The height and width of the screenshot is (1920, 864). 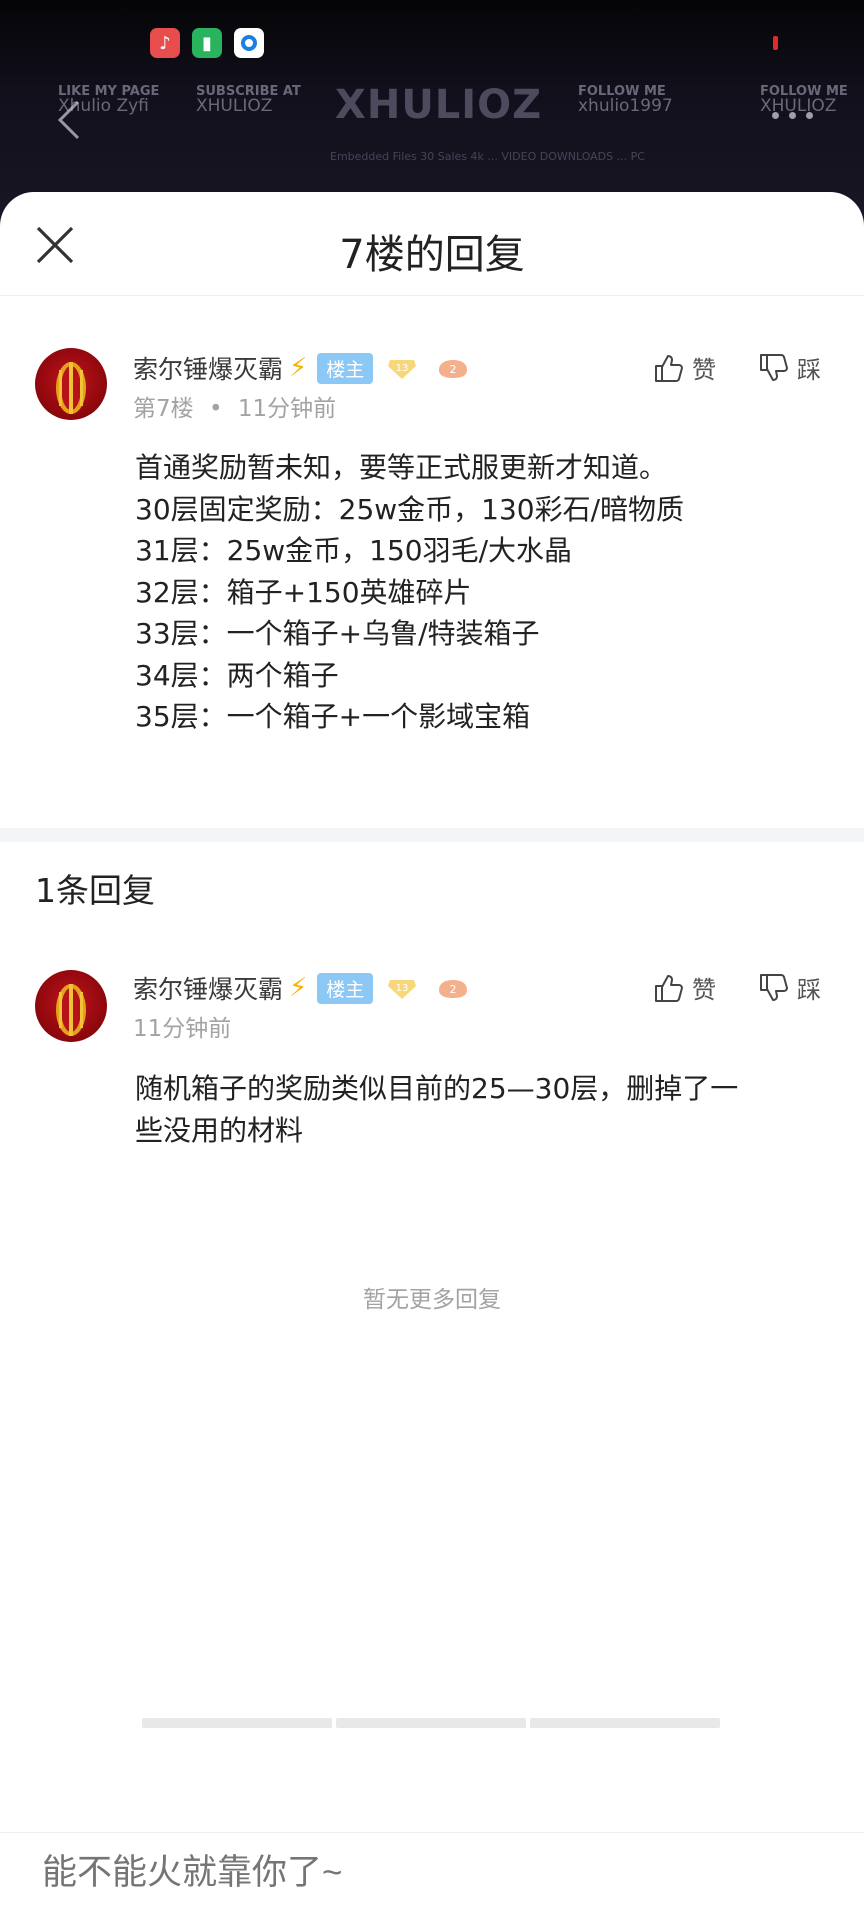 What do you see at coordinates (437, 1088) in the screenshot?
I see `content-line: 随机箱子的奖励类似目前的25—30层，删掉了一` at bounding box center [437, 1088].